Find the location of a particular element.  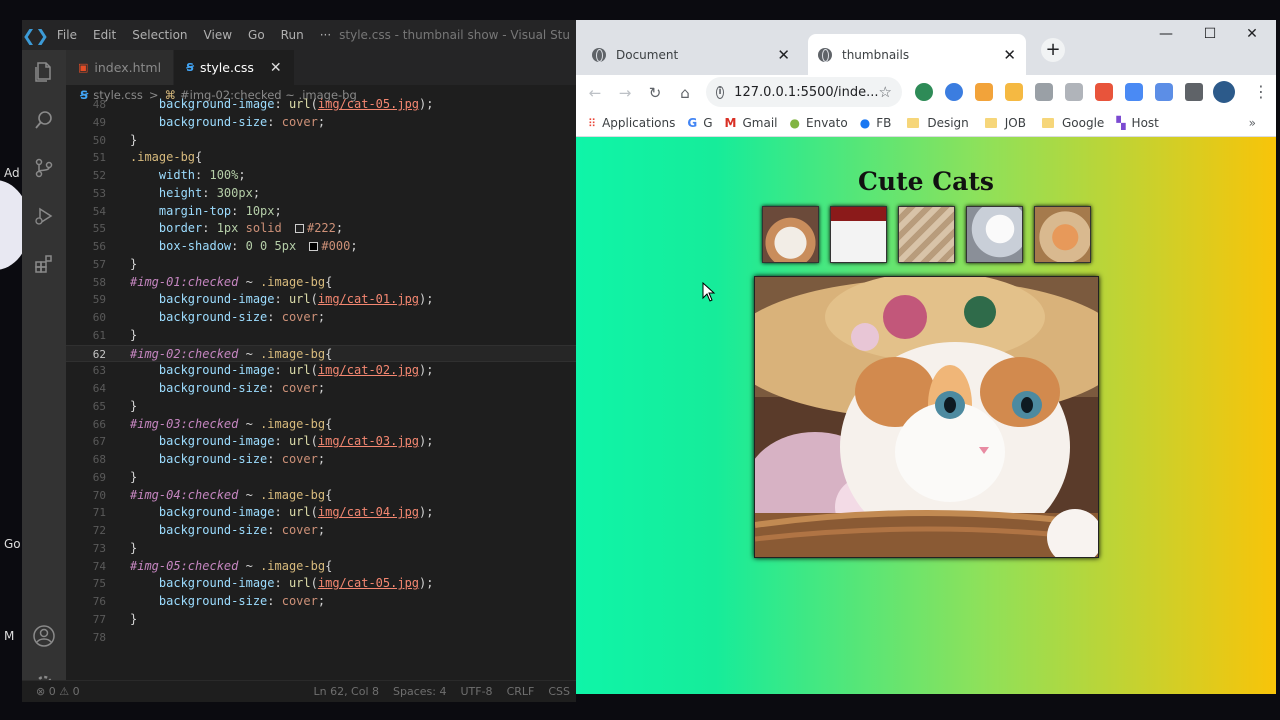

explorer-icon is located at coordinates (44, 72).